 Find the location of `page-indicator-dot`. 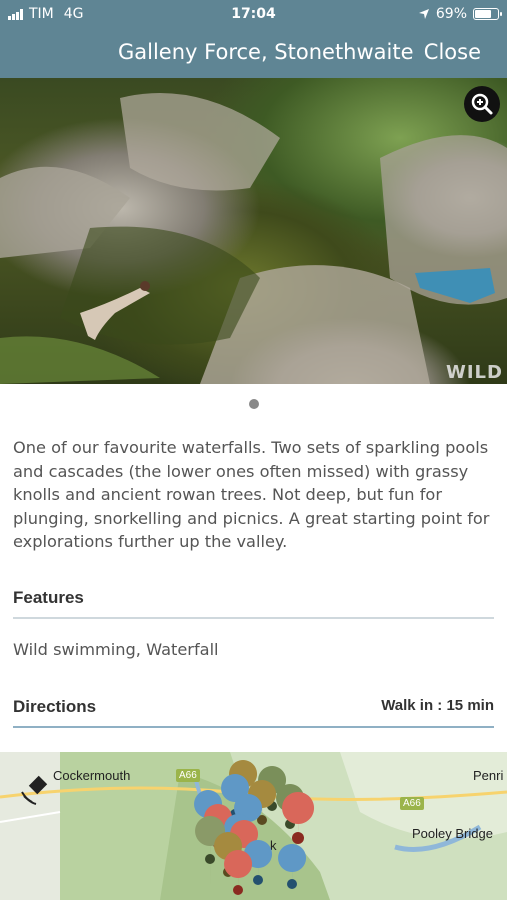

page-indicator-dot is located at coordinates (254, 404).